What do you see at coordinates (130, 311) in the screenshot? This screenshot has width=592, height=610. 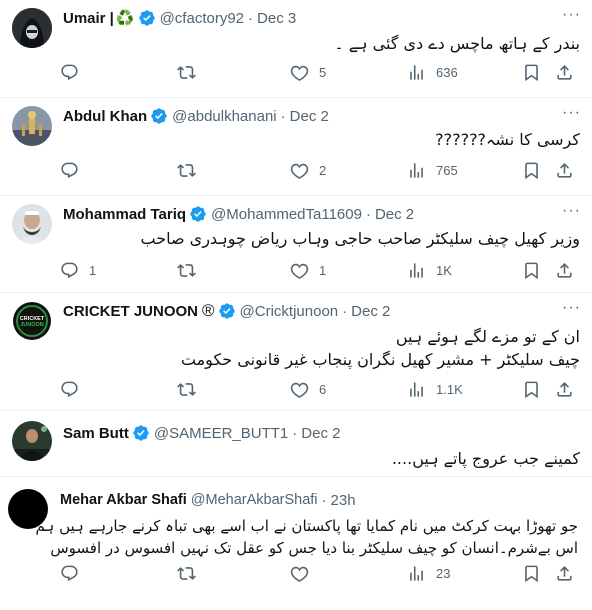 I see `display-name: CRICKET JUNOON` at bounding box center [130, 311].